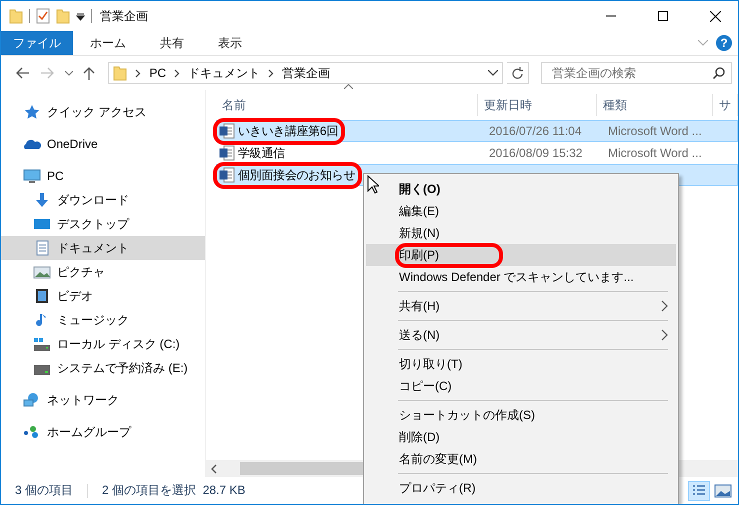  Describe the element at coordinates (252, 153) in the screenshot. I see `file-name: 学級通信` at that location.